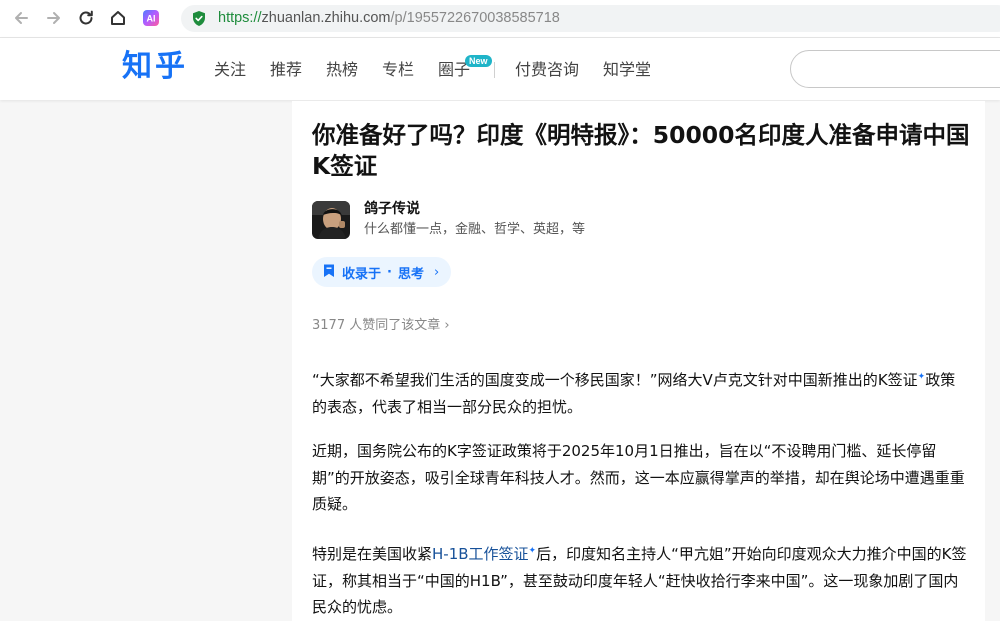 The width and height of the screenshot is (1000, 621). I want to click on home-icon, so click(118, 18).